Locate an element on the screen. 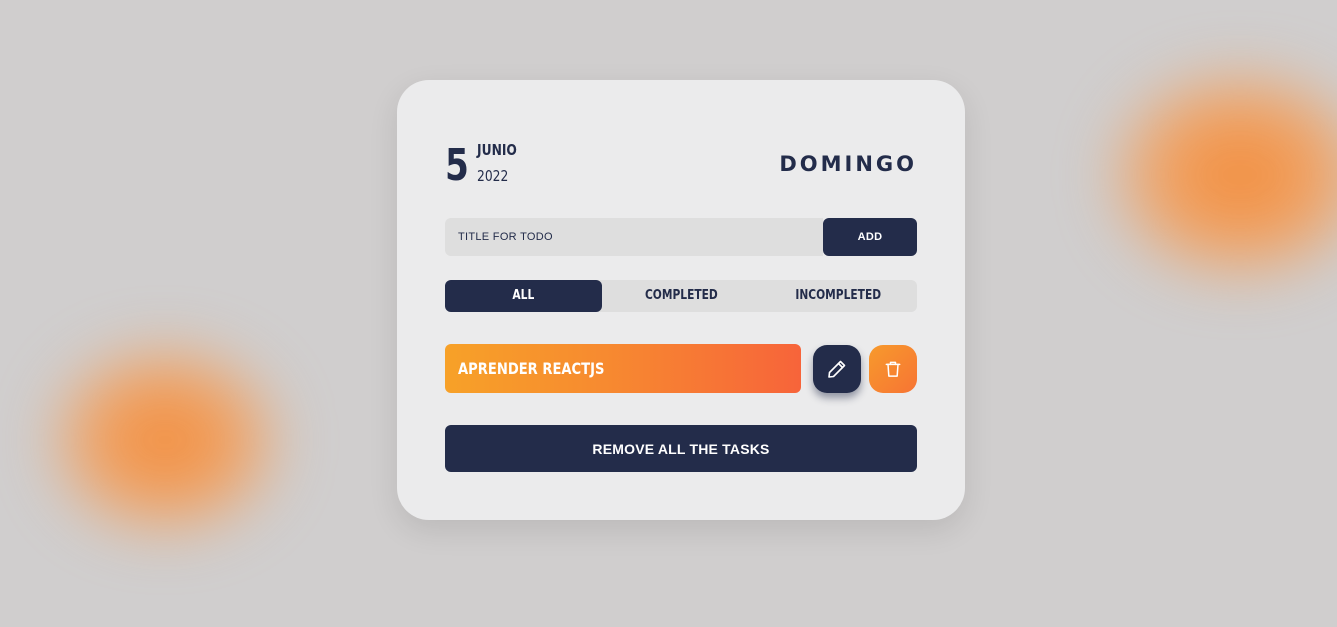 The image size is (1337, 627). date-weekday: DOMINGO is located at coordinates (848, 164).